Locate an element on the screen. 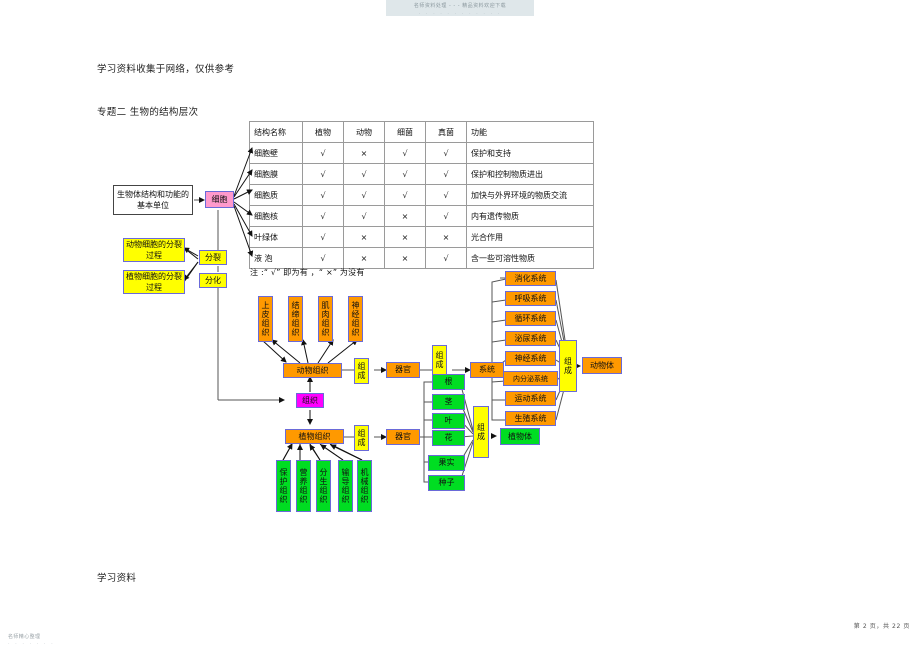  compose-label-organ-to-plant-body: 组成 is located at coordinates (481, 432).